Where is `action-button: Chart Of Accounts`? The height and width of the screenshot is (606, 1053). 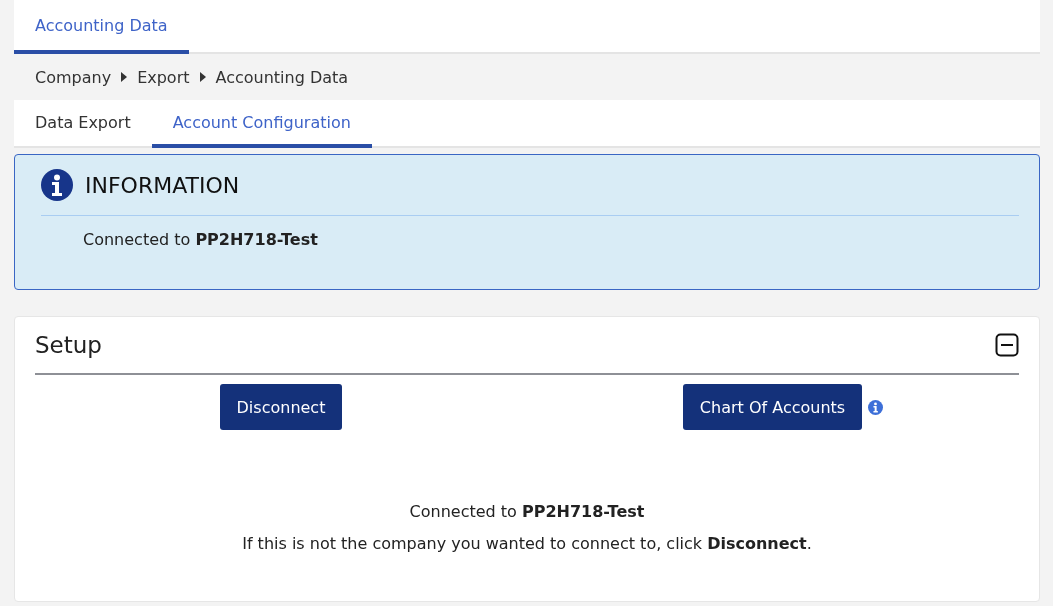
action-button: Chart Of Accounts is located at coordinates (772, 407).